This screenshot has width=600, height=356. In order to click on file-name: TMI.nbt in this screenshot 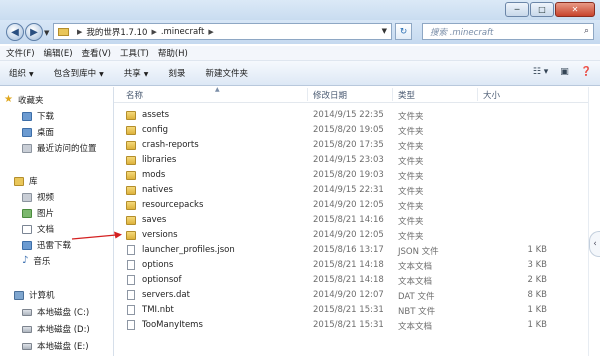, I will do `click(158, 310)`.